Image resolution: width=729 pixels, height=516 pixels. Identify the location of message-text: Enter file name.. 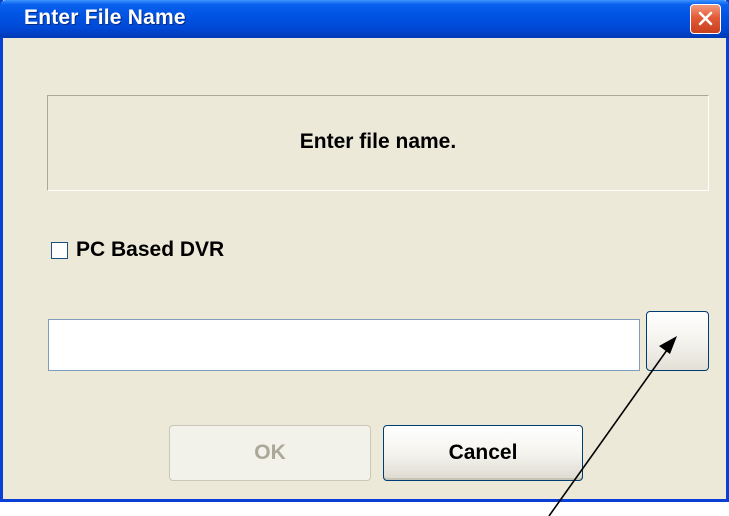
(378, 141).